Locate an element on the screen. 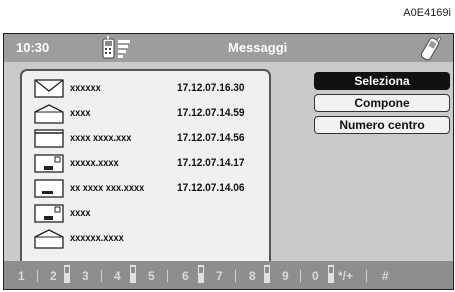 The height and width of the screenshot is (292, 455). message-sender: xx xxxx xxx.xxxx is located at coordinates (107, 188).